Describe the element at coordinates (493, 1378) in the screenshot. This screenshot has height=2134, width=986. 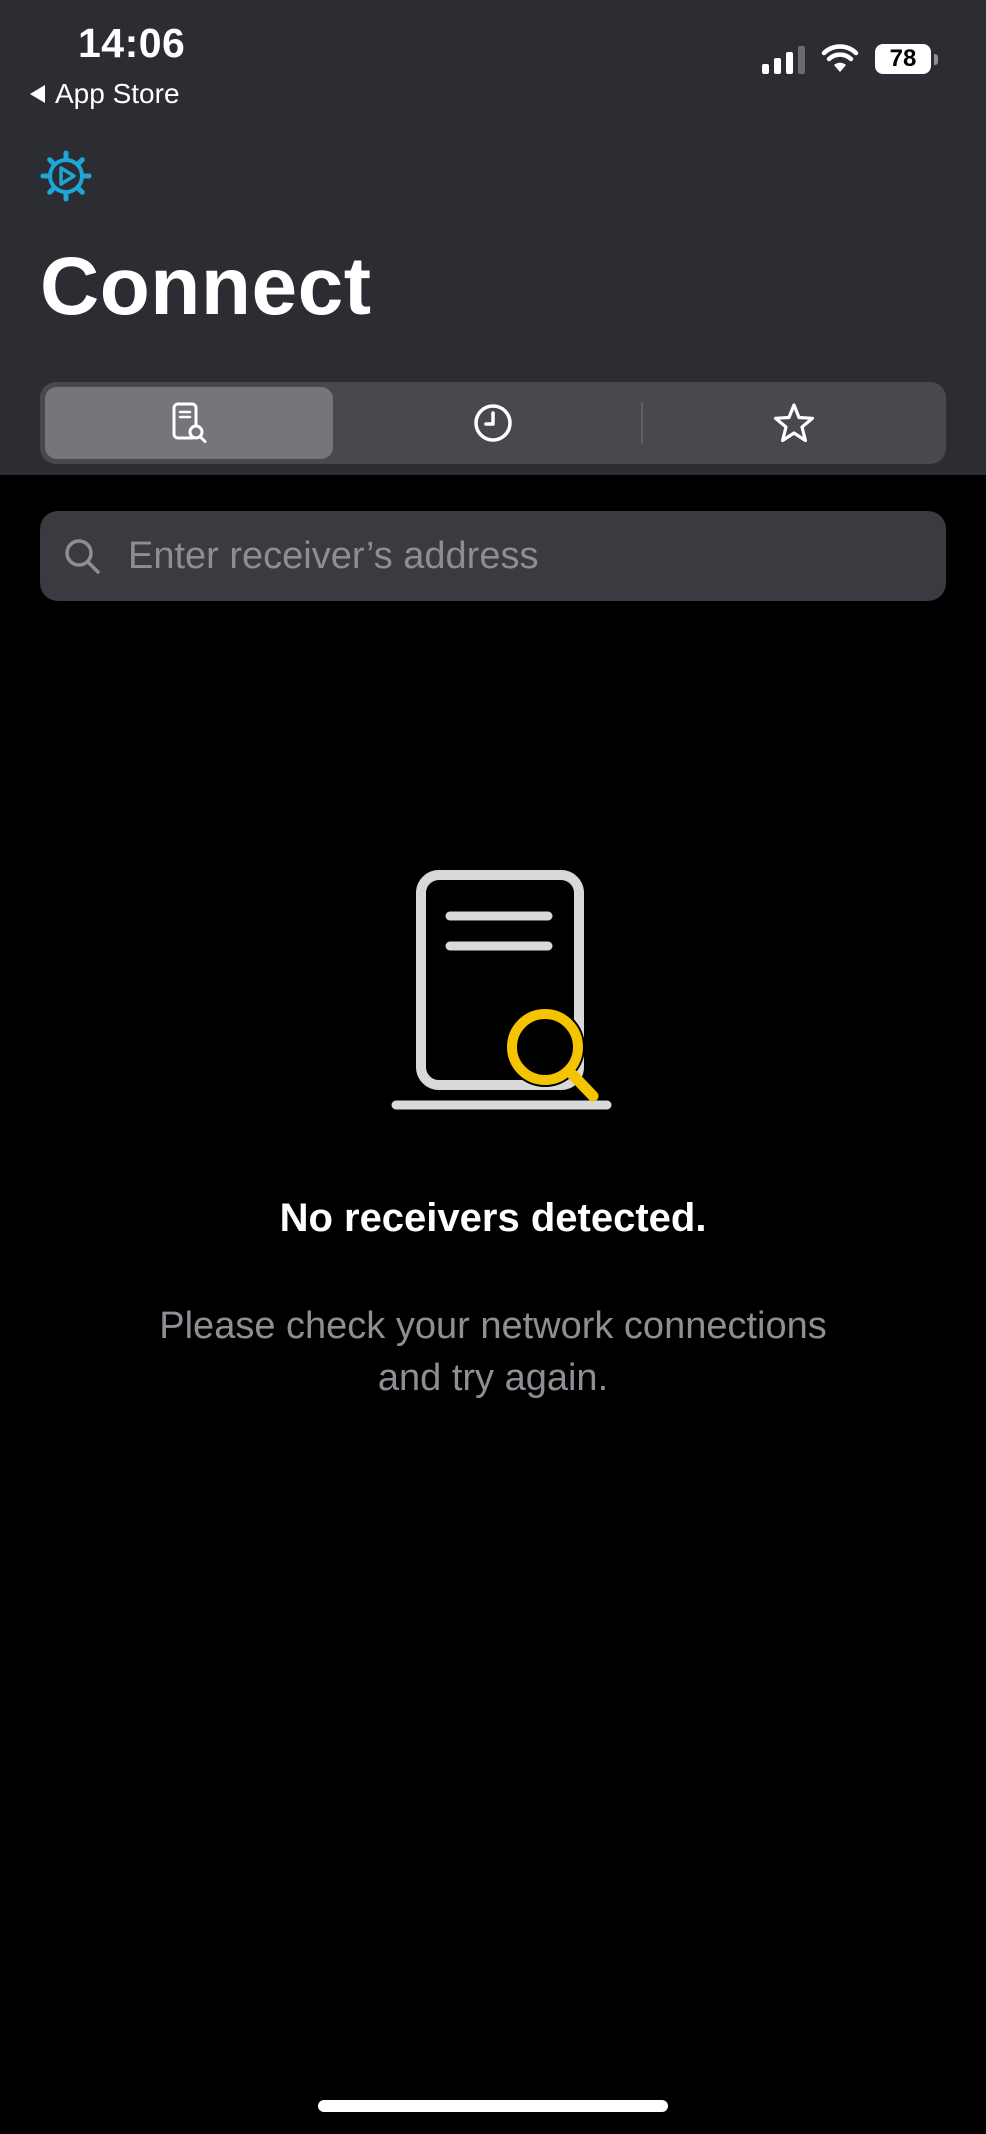
I see `empty-state-subtitle-line2: and try again.` at that location.